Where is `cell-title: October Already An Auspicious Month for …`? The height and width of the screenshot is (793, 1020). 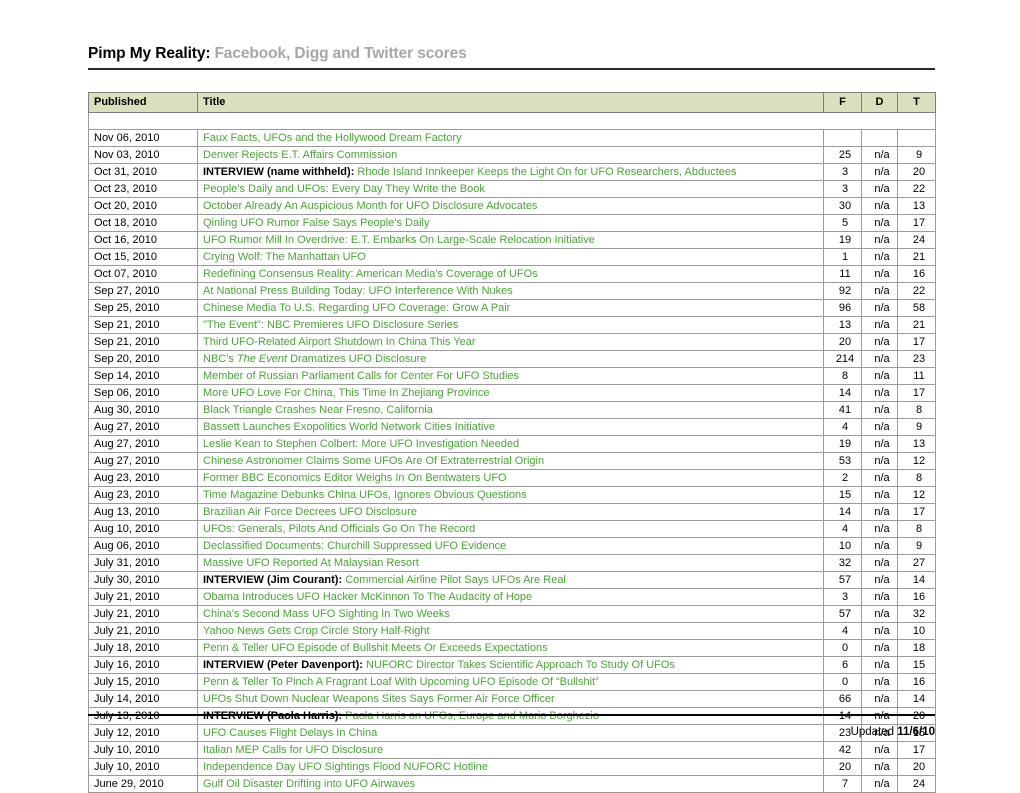 cell-title: October Already An Auspicious Month for … is located at coordinates (510, 206).